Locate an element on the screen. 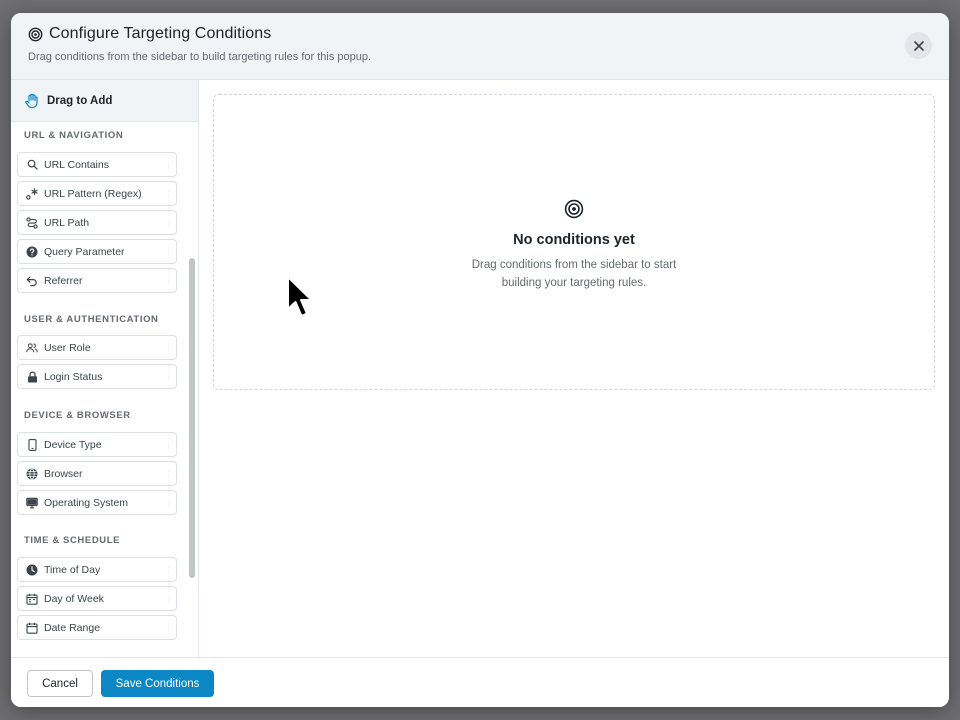 The height and width of the screenshot is (720, 960). condition-label: Login Status is located at coordinates (73, 376).